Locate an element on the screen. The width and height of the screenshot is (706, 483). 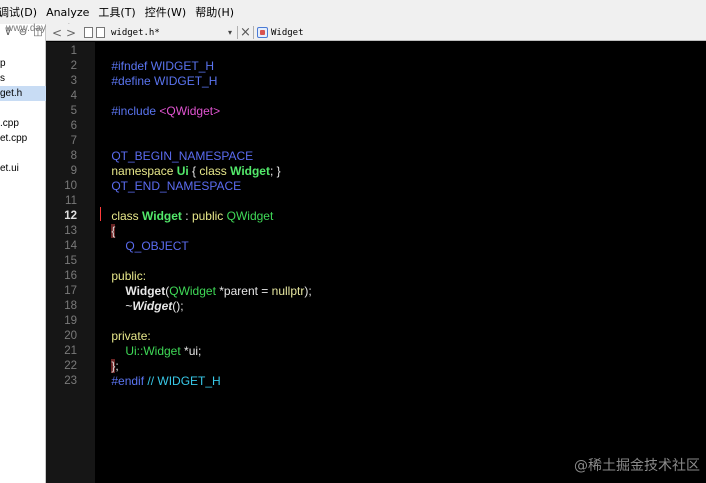
function-token: Widget is located at coordinates (152, 306).